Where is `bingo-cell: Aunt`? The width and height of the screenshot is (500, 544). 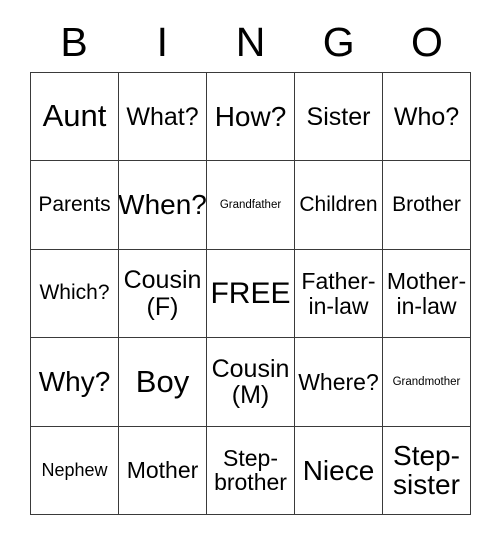 bingo-cell: Aunt is located at coordinates (75, 117).